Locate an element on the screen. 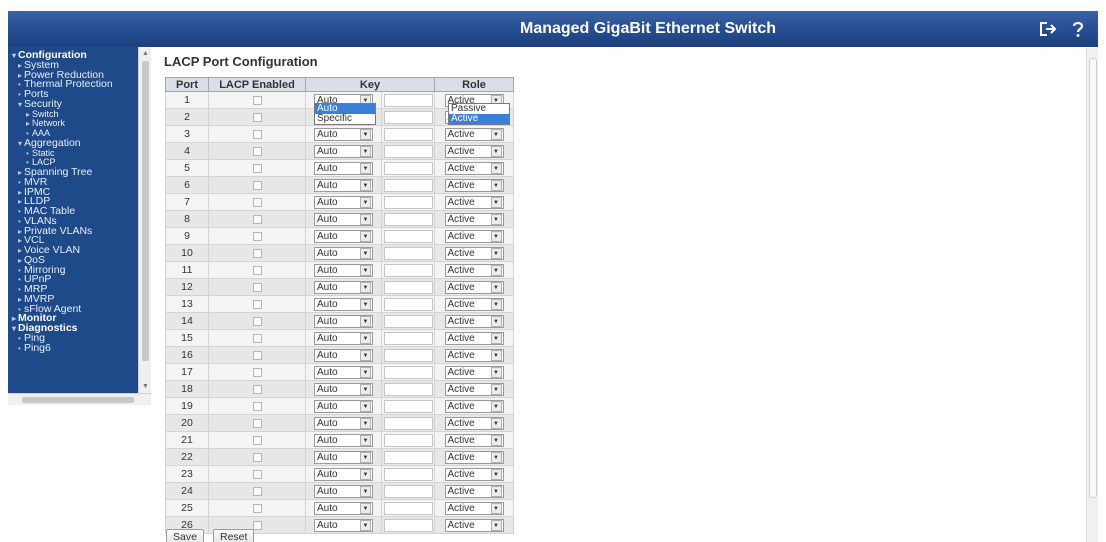  sidebar-item-aggregation: ▾ Aggregation is located at coordinates (73, 143).